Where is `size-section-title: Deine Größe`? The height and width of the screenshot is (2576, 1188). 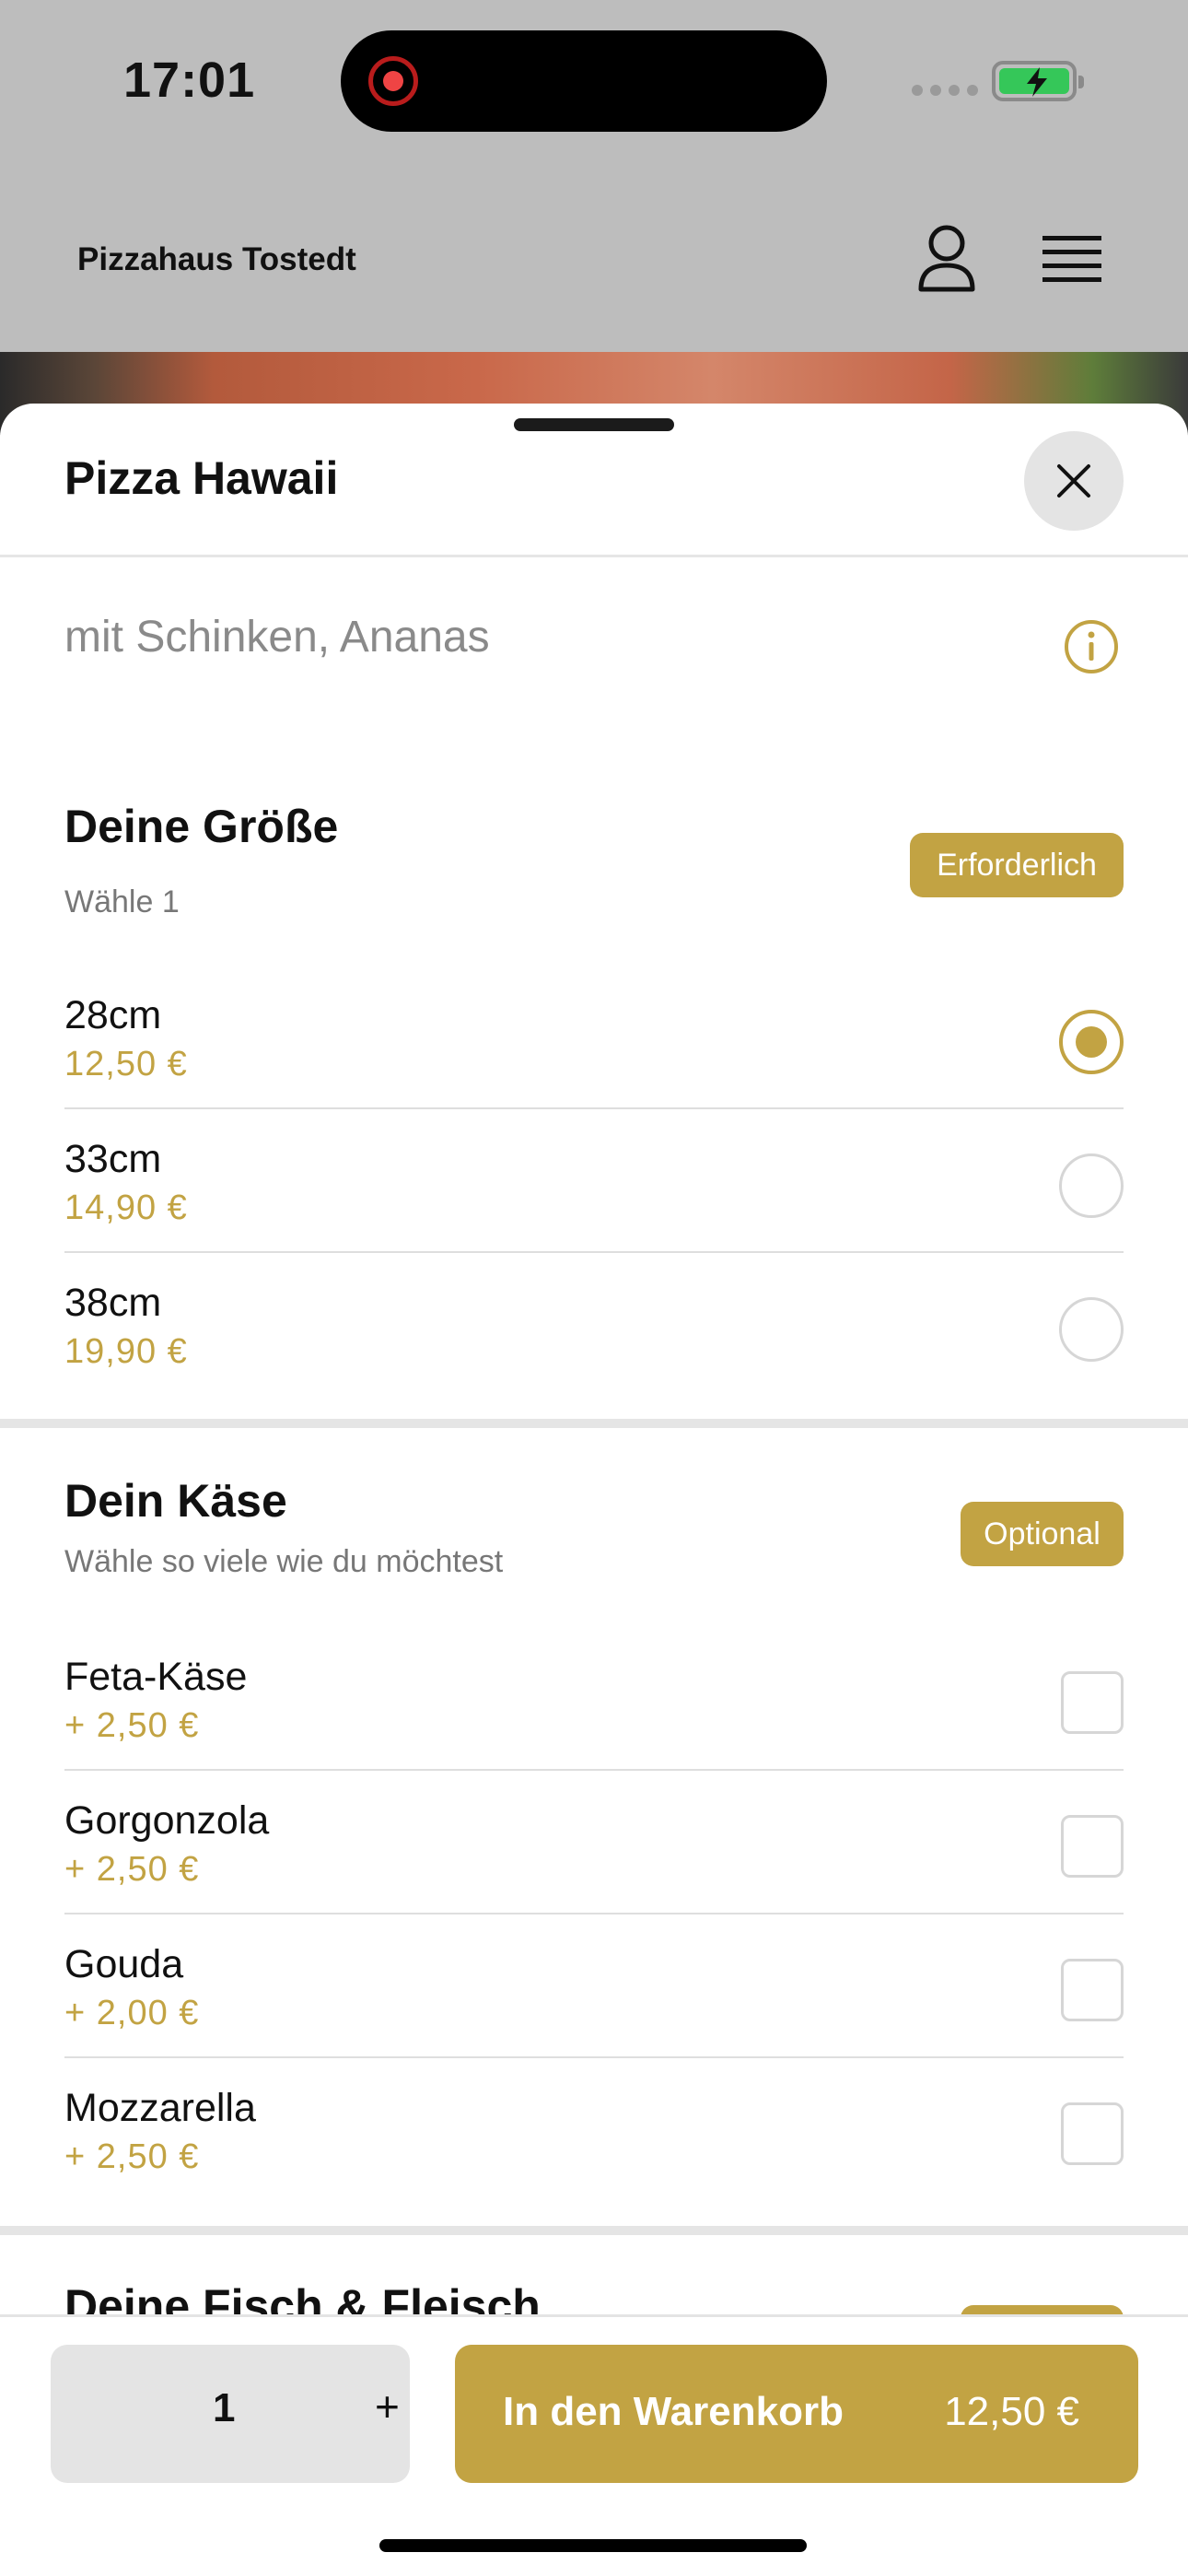 size-section-title: Deine Größe is located at coordinates (201, 826).